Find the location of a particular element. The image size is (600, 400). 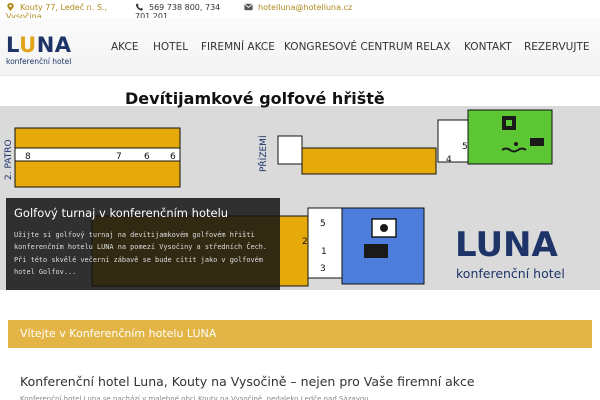

phone-icon is located at coordinates (139, 7).